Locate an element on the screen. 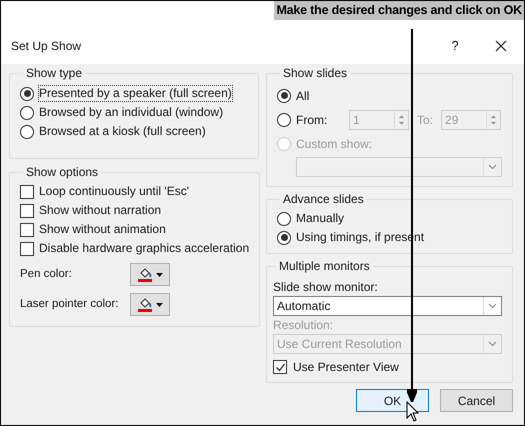 This screenshot has width=525, height=426. checkbox-label: Use Presenter View is located at coordinates (346, 367).